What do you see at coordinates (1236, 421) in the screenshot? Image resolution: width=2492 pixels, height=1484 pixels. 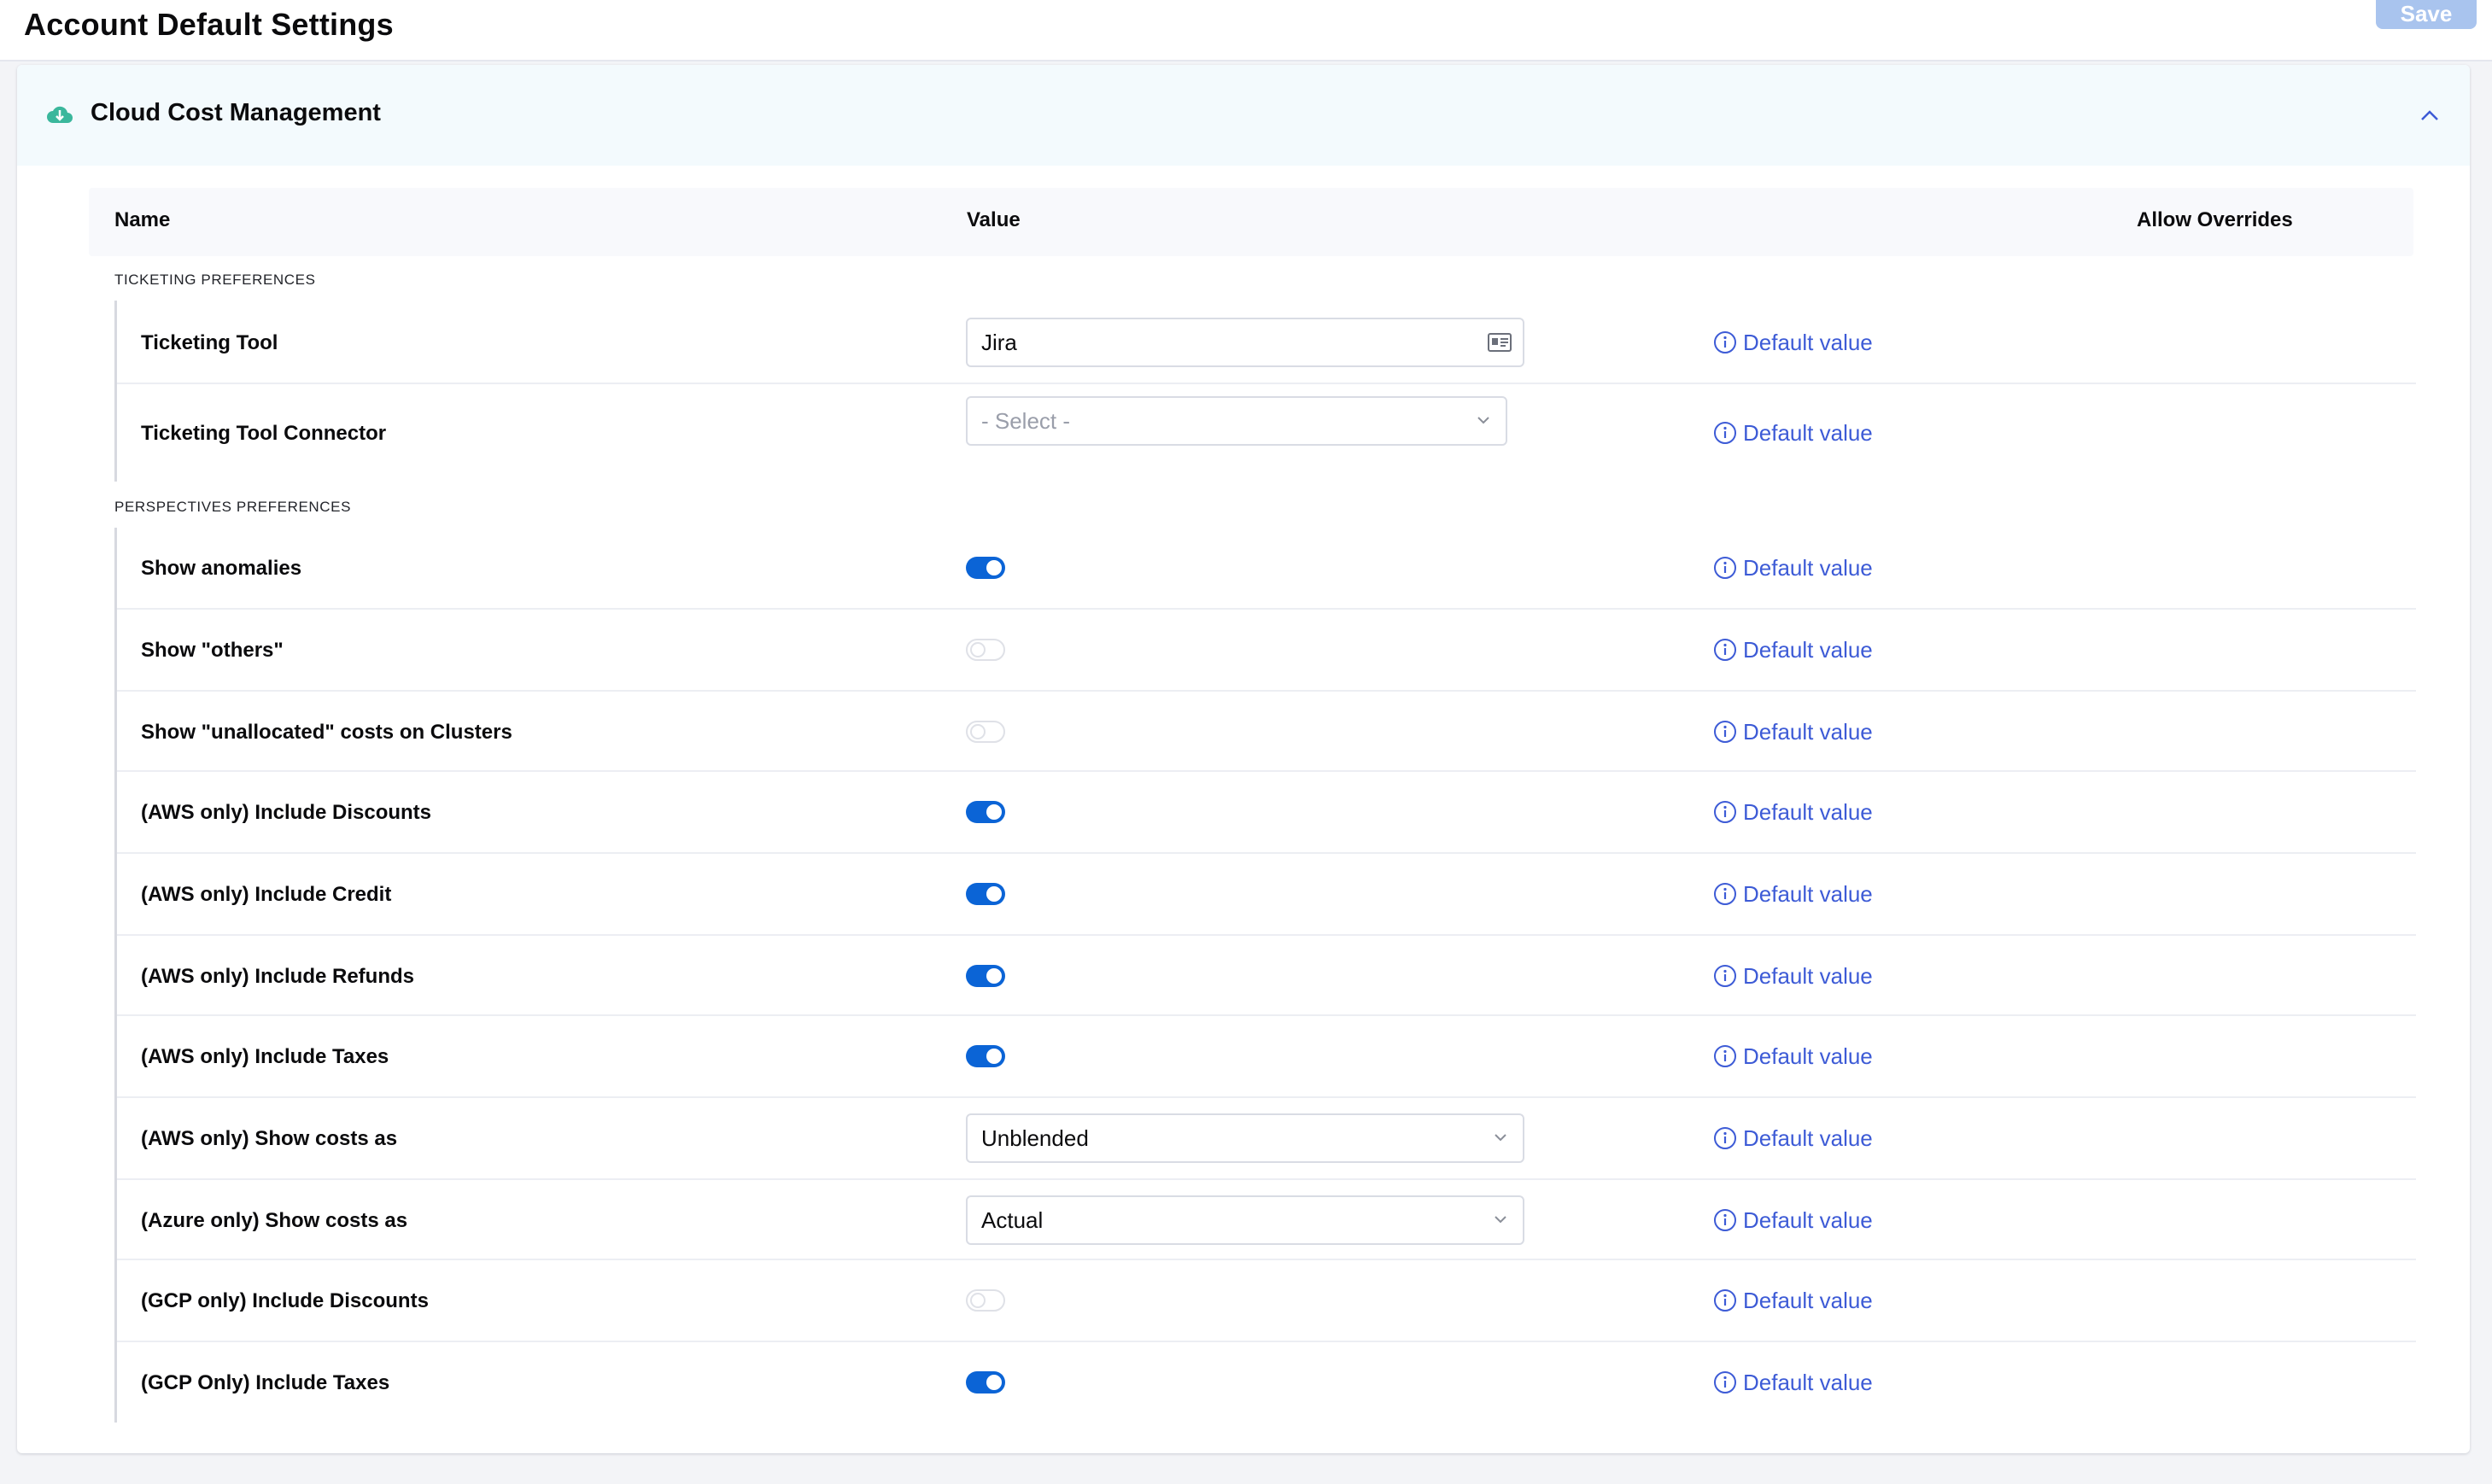 I see `ticketing-connector-select: - Select -` at bounding box center [1236, 421].